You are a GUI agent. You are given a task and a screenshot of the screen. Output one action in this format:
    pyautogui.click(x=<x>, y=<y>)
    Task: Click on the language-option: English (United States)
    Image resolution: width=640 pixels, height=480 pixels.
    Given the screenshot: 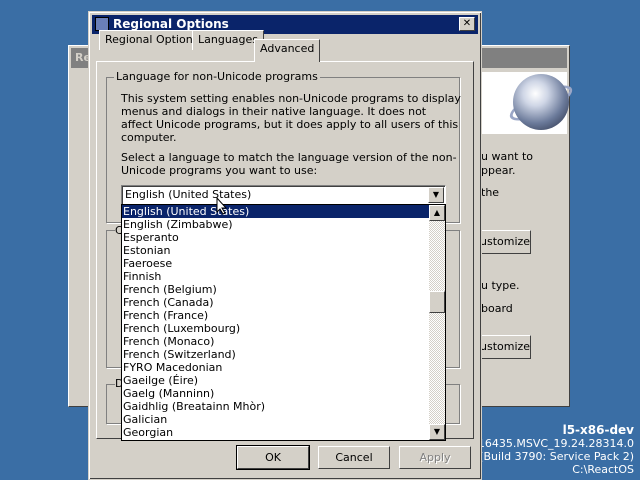 What is the action you would take?
    pyautogui.click(x=275, y=211)
    